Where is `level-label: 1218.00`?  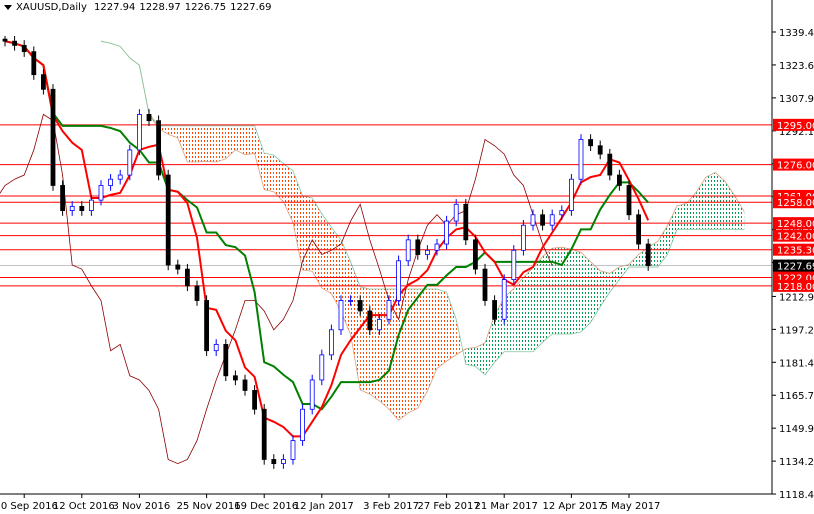 level-label: 1218.00 is located at coordinates (795, 287).